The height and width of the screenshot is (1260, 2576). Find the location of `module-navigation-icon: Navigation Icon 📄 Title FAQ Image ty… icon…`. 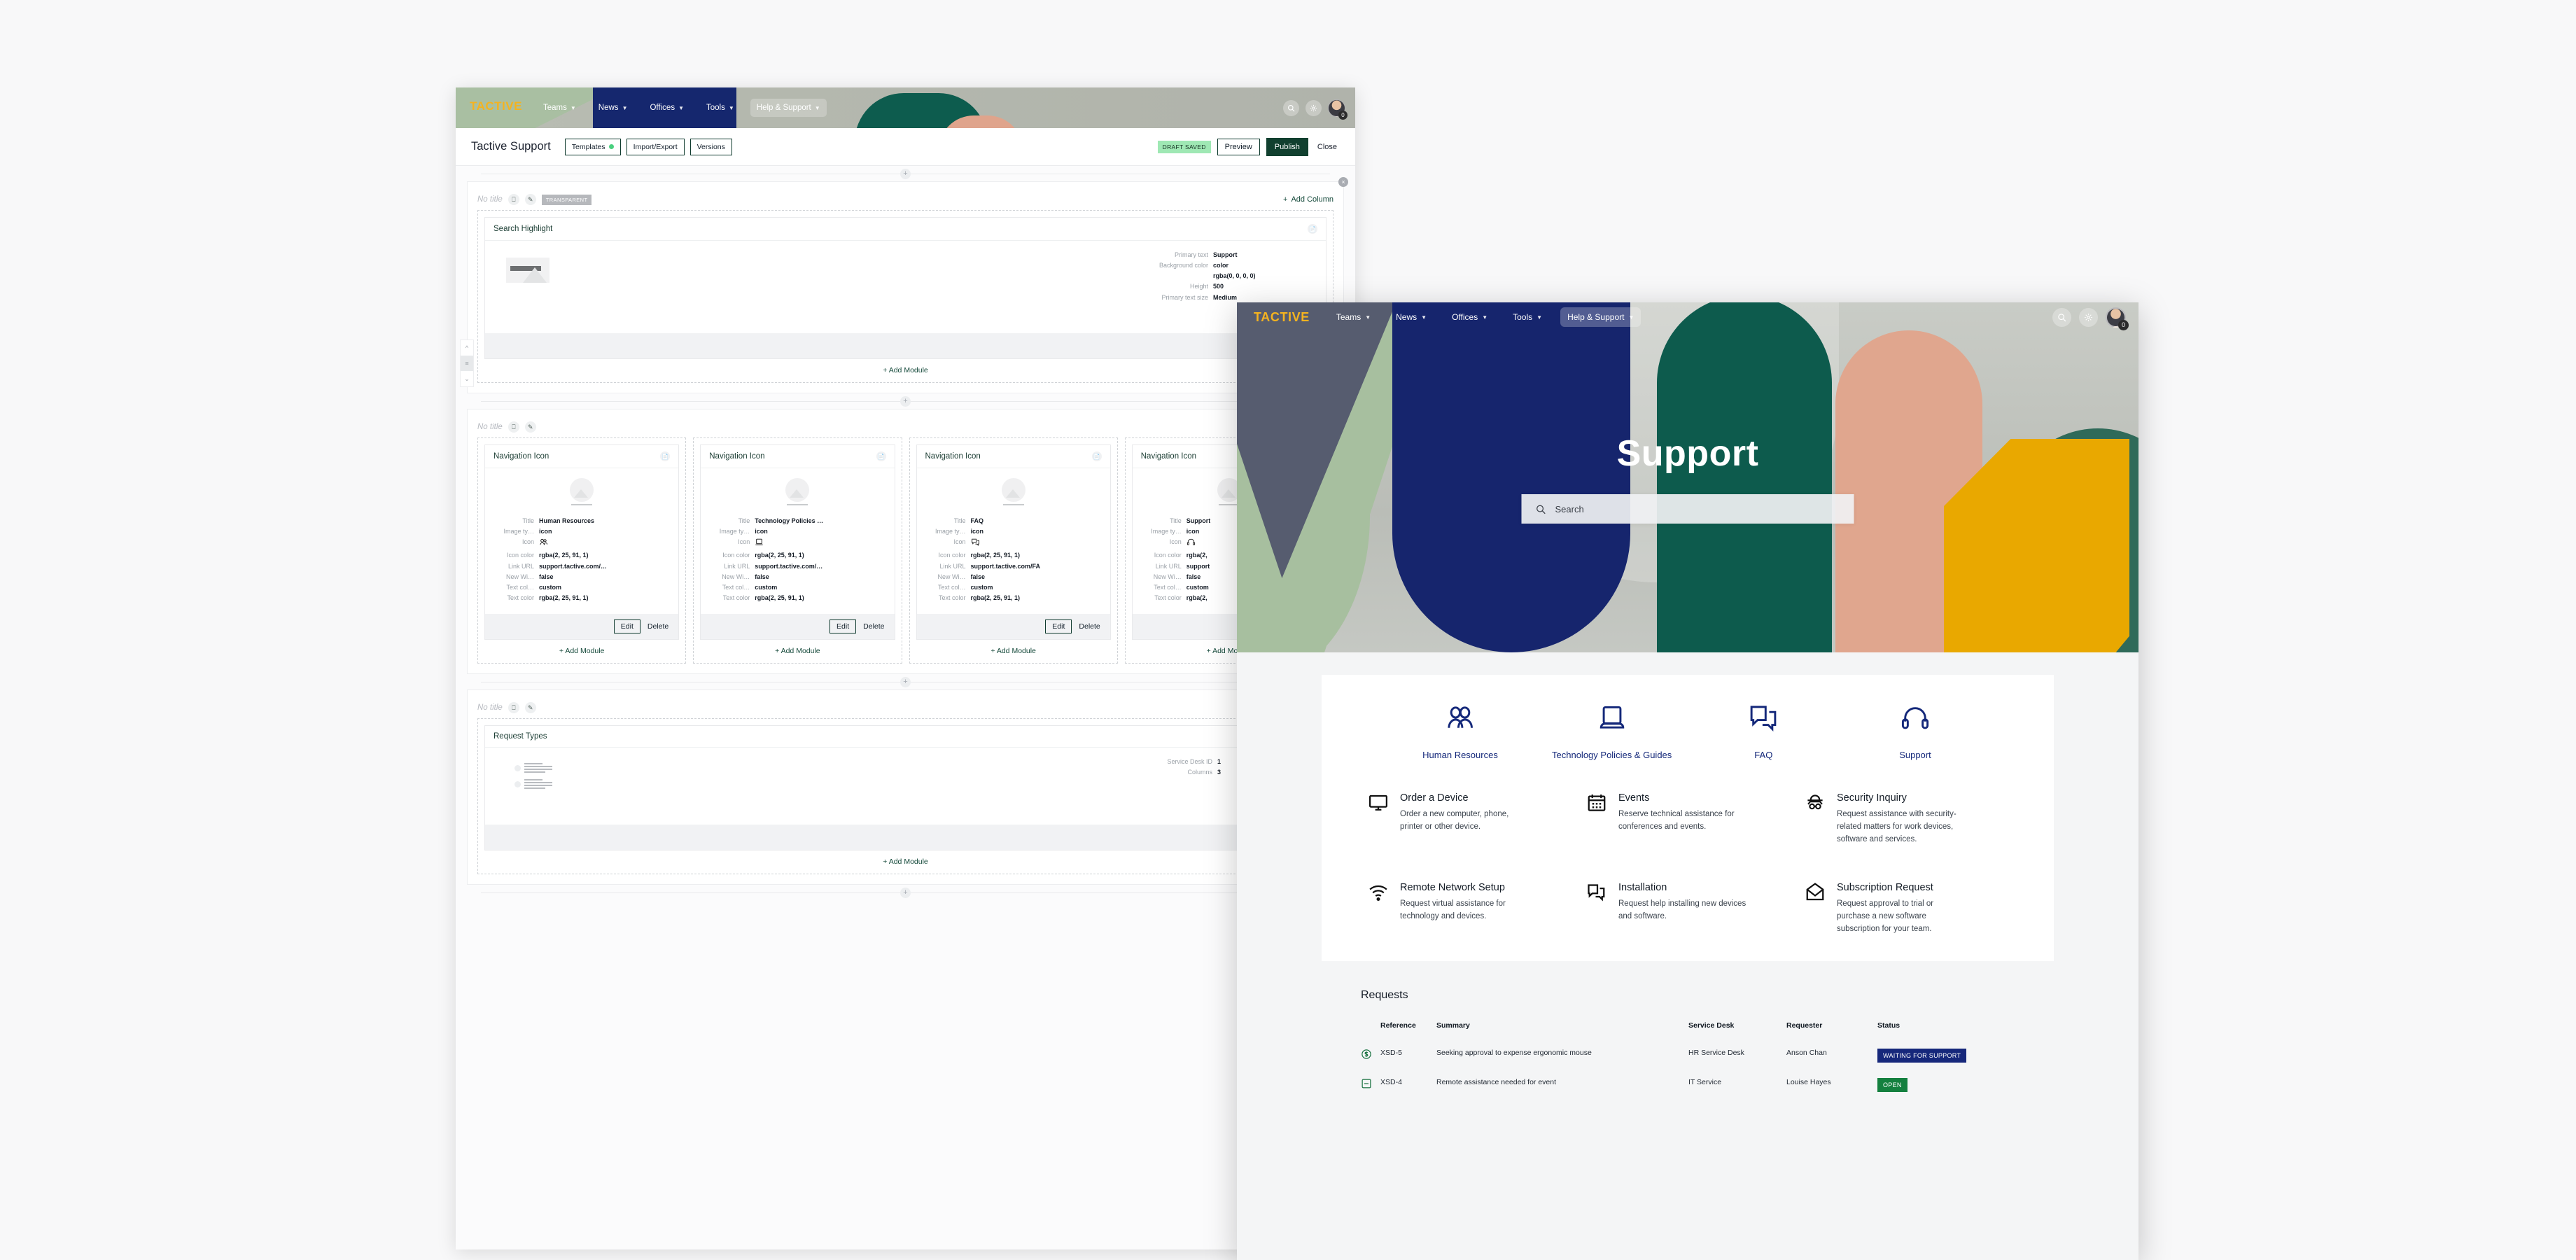

module-navigation-icon: Navigation Icon 📄 Title FAQ Image ty… icon… is located at coordinates (1013, 542).